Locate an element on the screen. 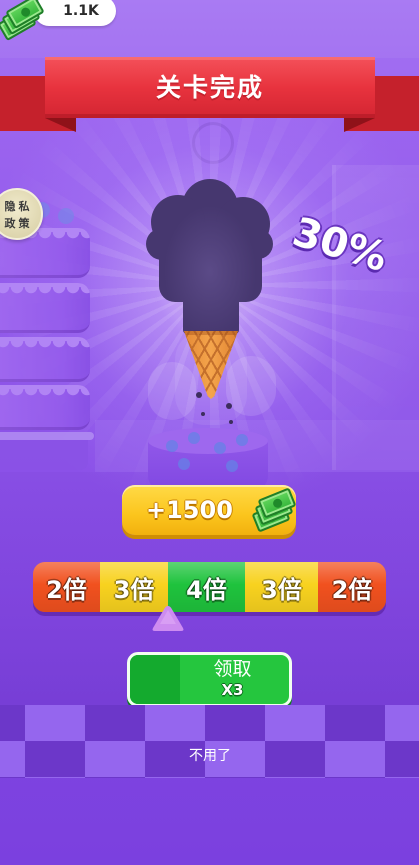  checkered-floor is located at coordinates (209, 741).